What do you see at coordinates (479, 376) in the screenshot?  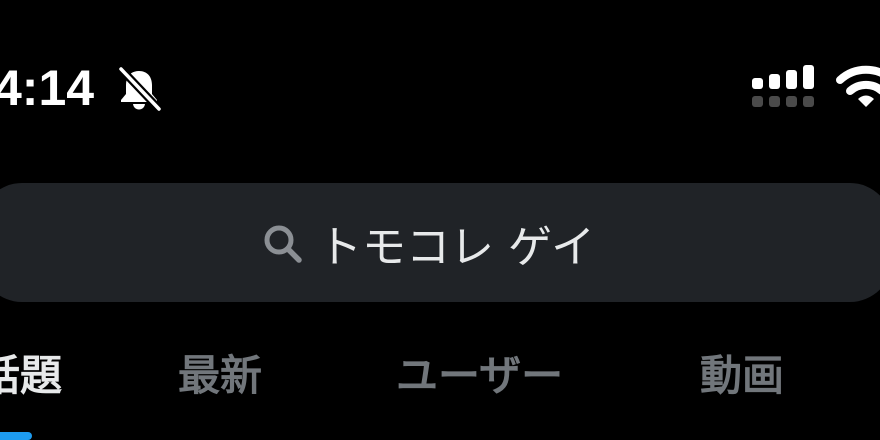 I see `tab-users: ユーザー` at bounding box center [479, 376].